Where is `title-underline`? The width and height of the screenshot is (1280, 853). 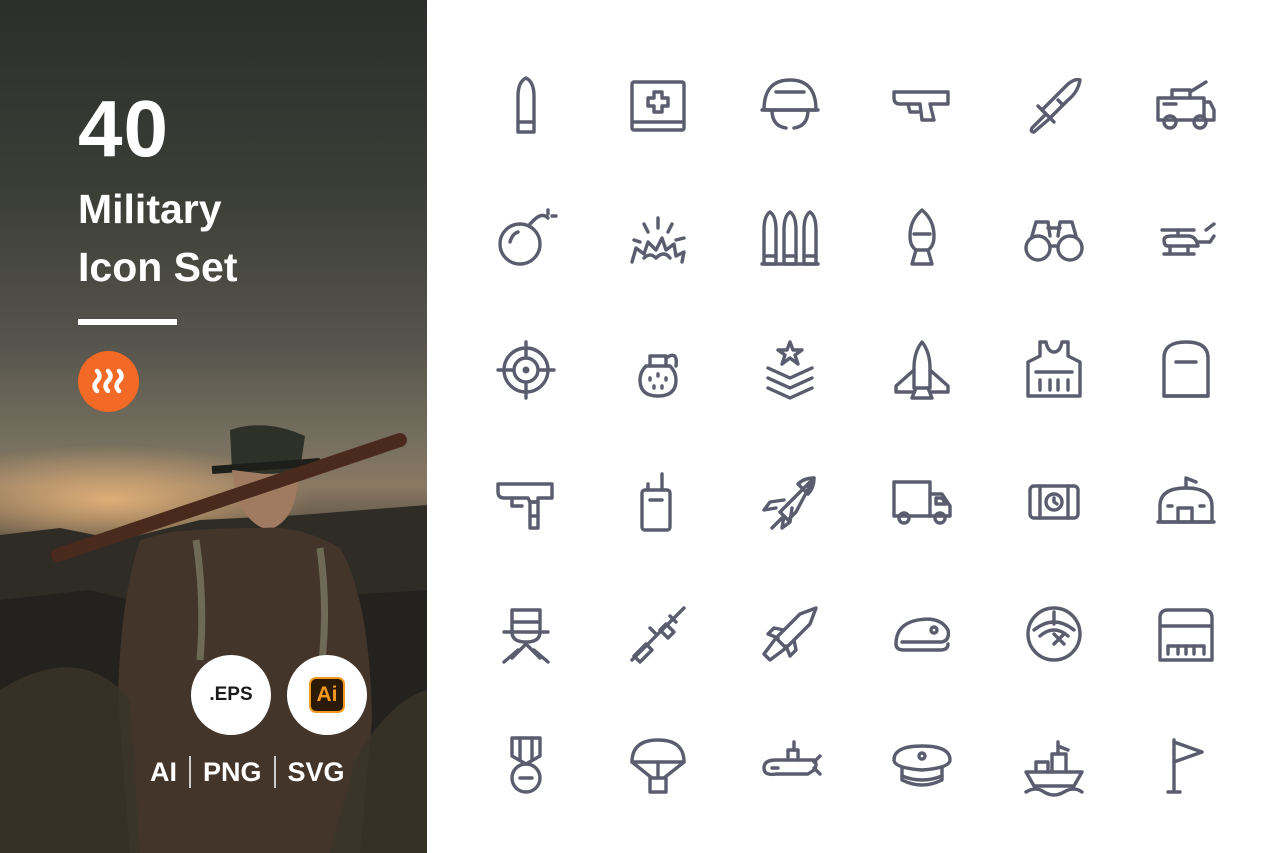
title-underline is located at coordinates (127, 322).